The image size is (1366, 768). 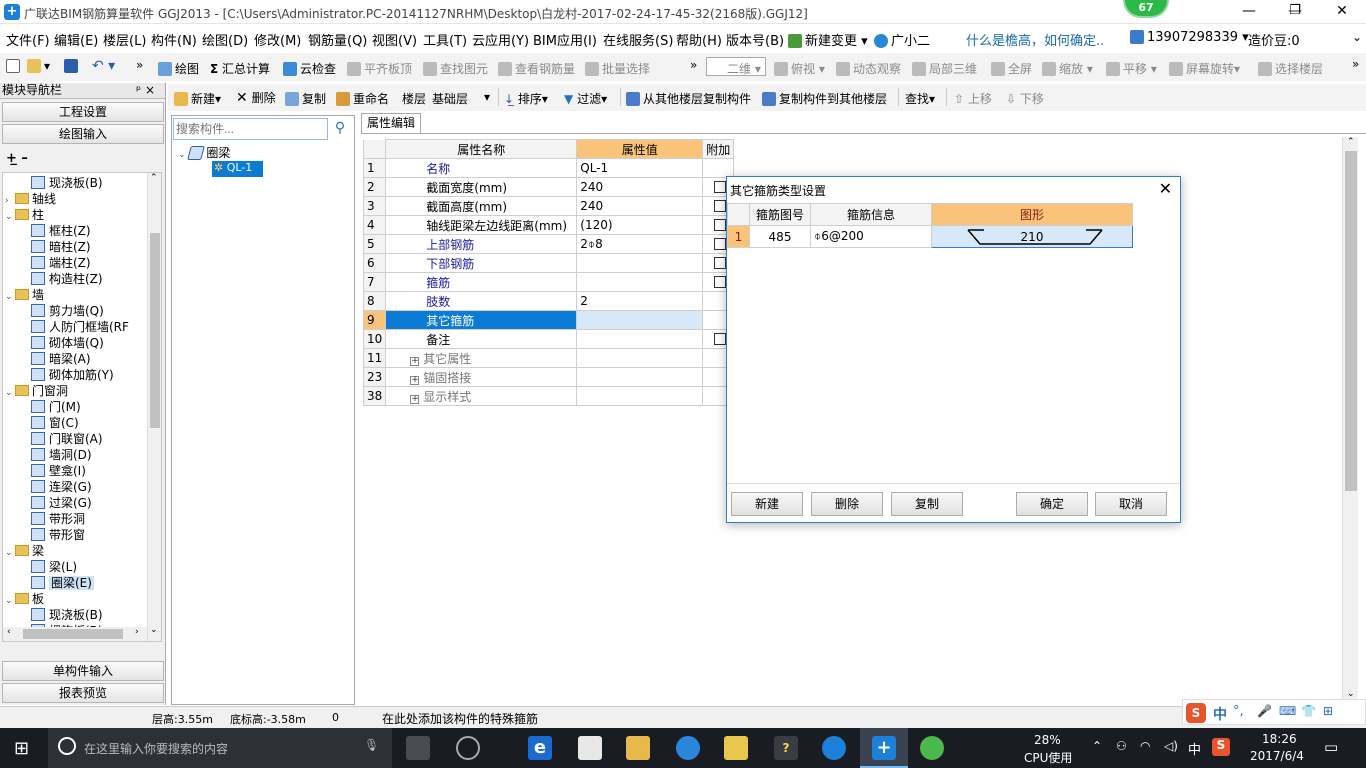 What do you see at coordinates (445, 39) in the screenshot?
I see `menu-tools: 工具(T)` at bounding box center [445, 39].